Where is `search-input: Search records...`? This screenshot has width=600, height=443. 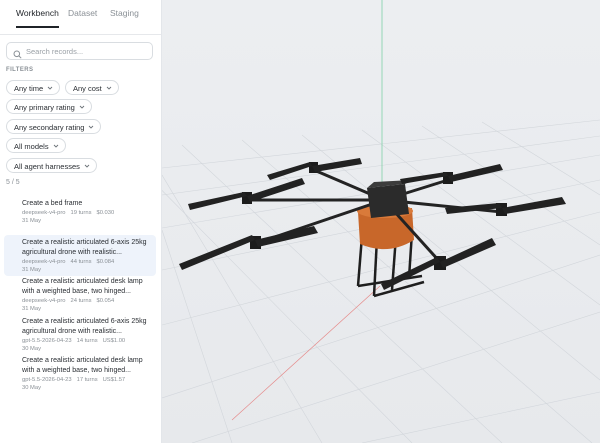 search-input: Search records... is located at coordinates (79, 51).